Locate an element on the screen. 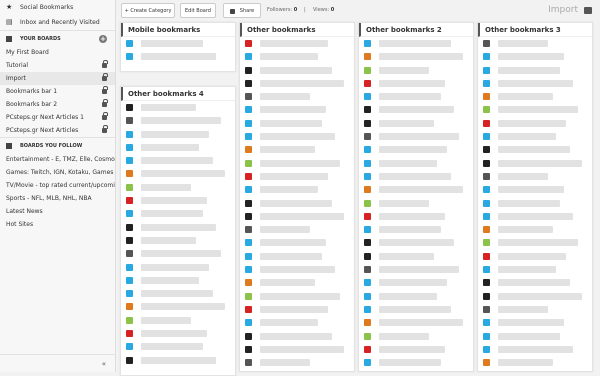 The image size is (600, 376). sidebar-followed-item: Games: Twitch, IGN, Kotaku, Games F is located at coordinates (57, 172).